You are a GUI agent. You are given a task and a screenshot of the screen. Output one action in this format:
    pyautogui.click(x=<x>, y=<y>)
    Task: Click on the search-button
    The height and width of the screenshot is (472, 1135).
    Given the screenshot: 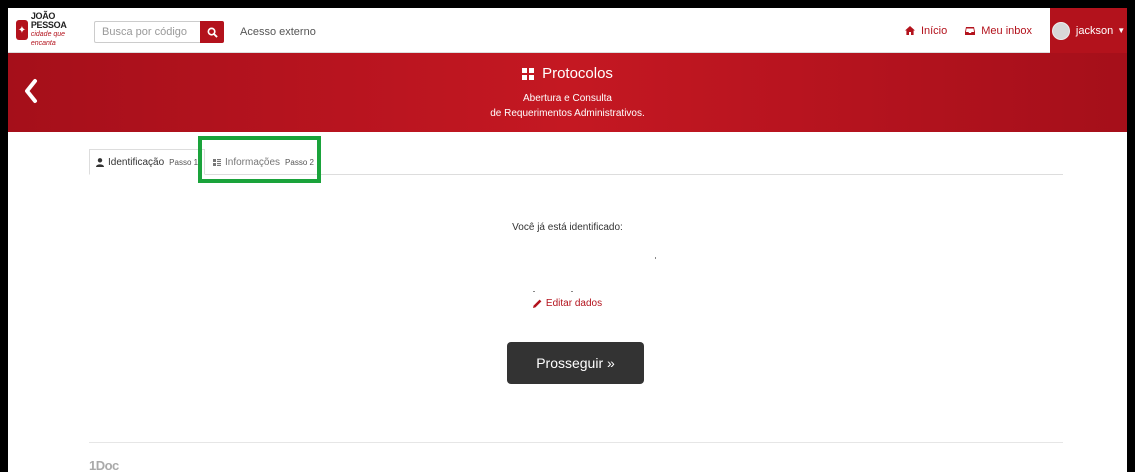 What is the action you would take?
    pyautogui.click(x=212, y=32)
    